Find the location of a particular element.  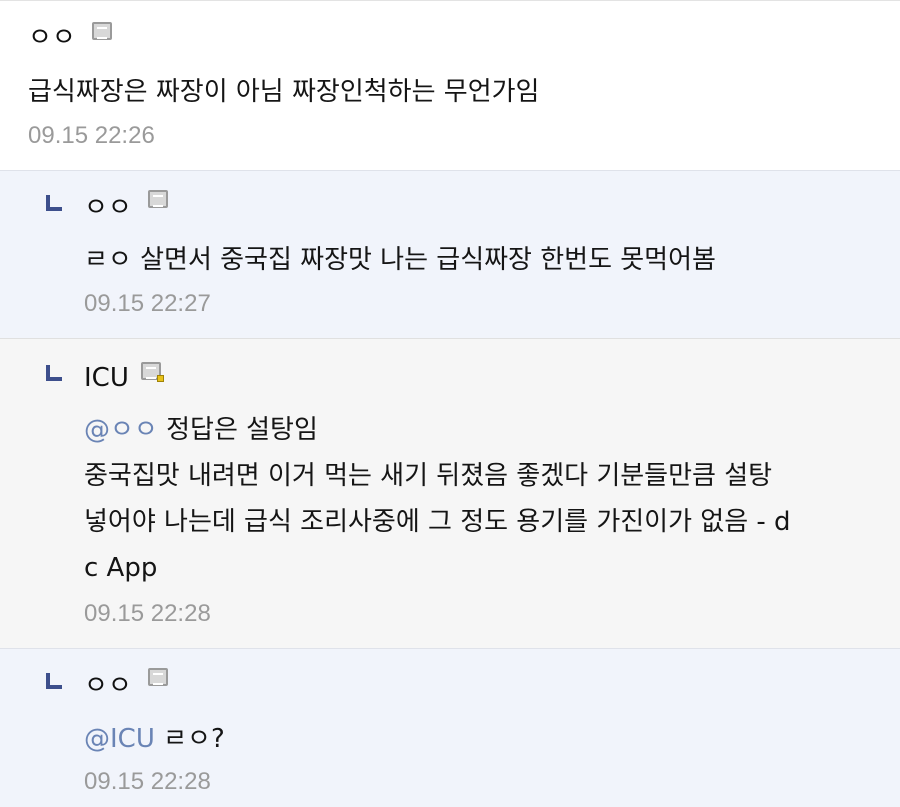

comment-text: ㄹㅇ? is located at coordinates (194, 739).